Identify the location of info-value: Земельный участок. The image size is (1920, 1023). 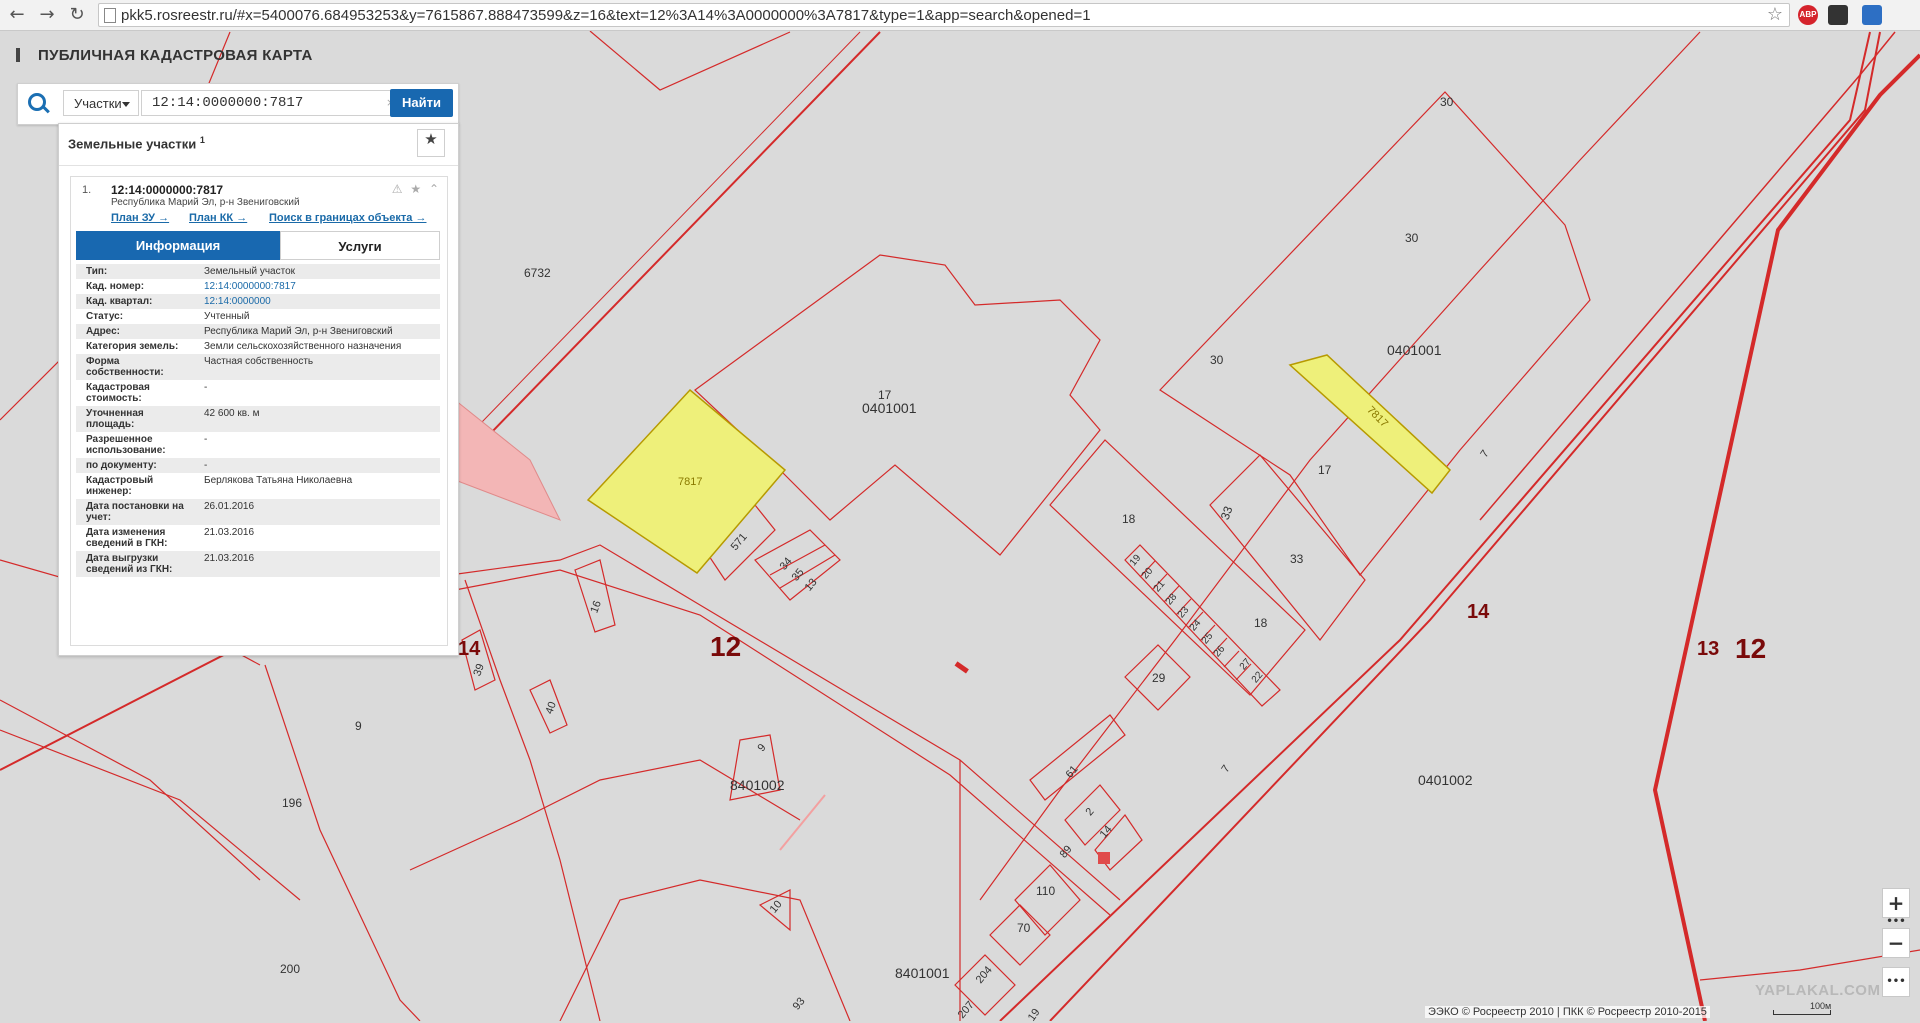
(250, 271).